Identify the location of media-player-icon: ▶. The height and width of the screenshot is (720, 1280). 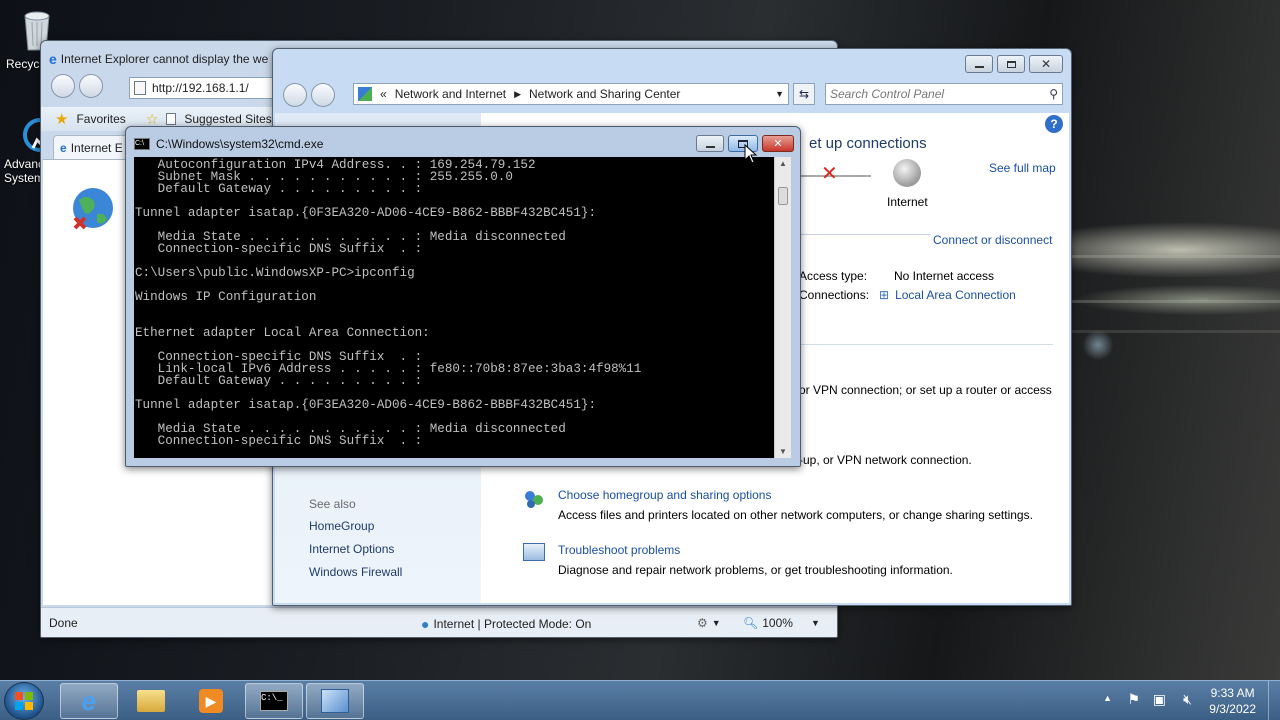
(211, 701).